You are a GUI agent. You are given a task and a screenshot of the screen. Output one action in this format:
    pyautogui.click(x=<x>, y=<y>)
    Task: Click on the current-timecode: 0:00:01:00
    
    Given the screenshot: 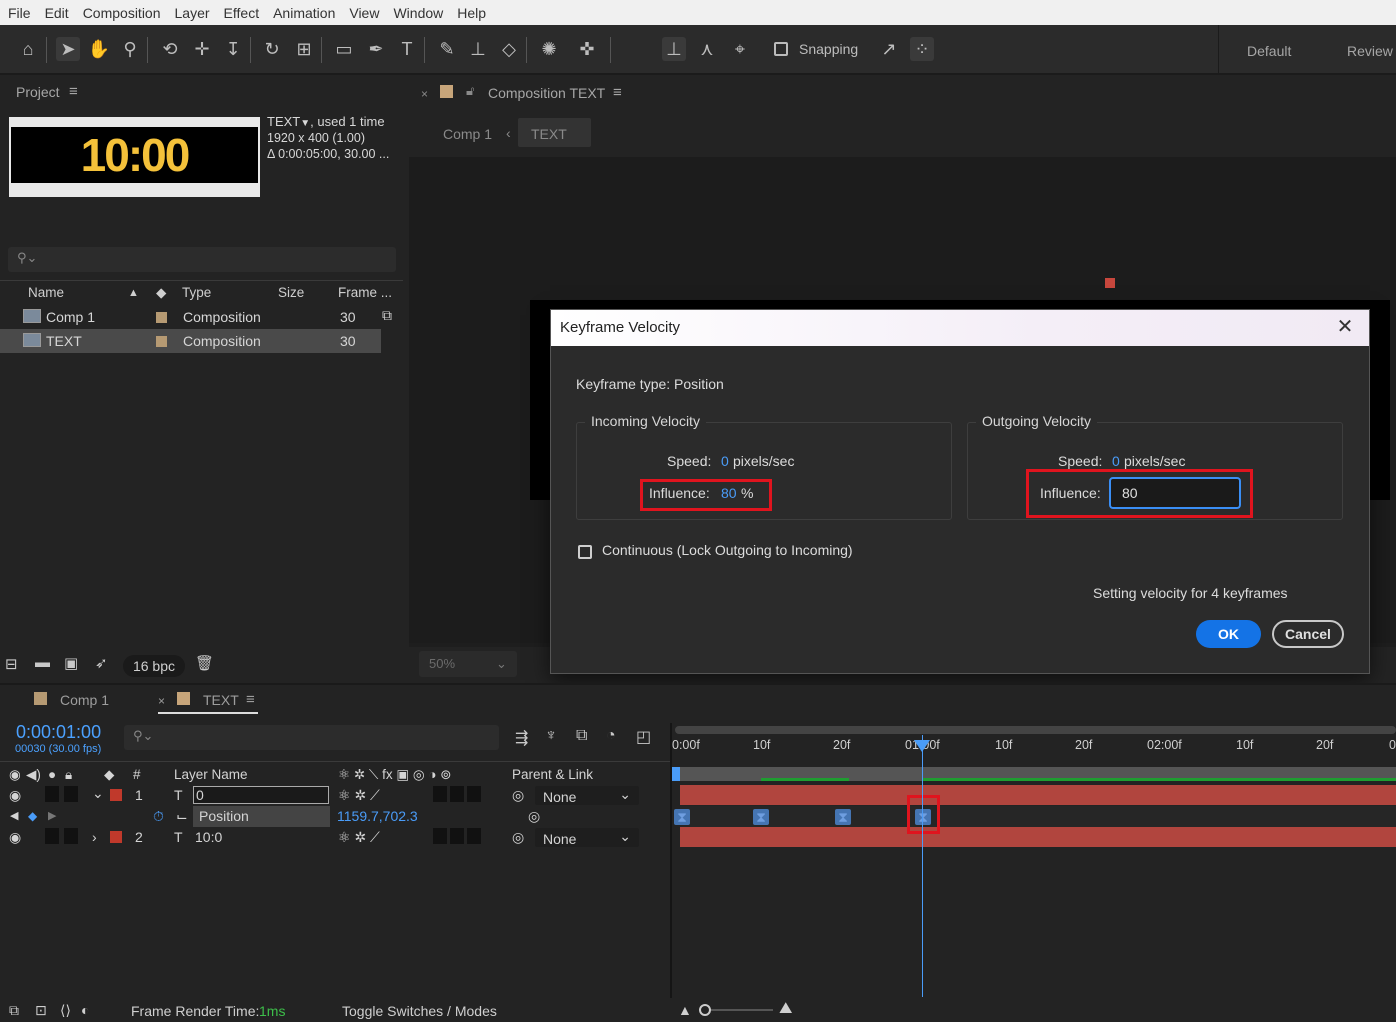 What is the action you would take?
    pyautogui.click(x=58, y=732)
    